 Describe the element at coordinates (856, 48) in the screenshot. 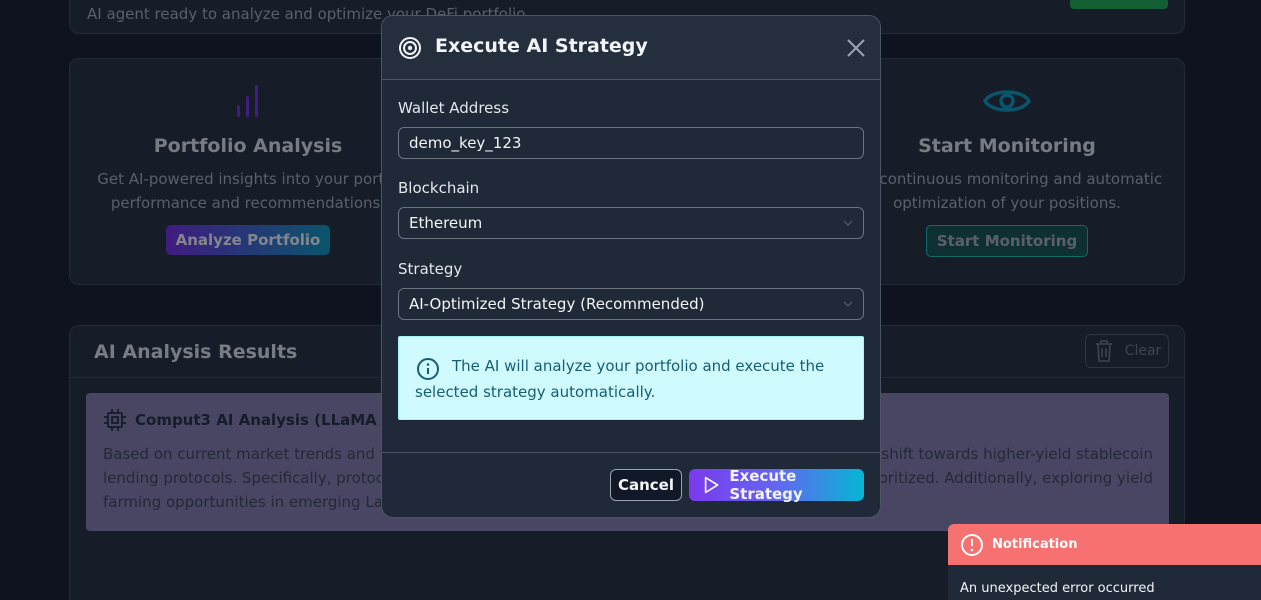

I see `close-icon` at that location.